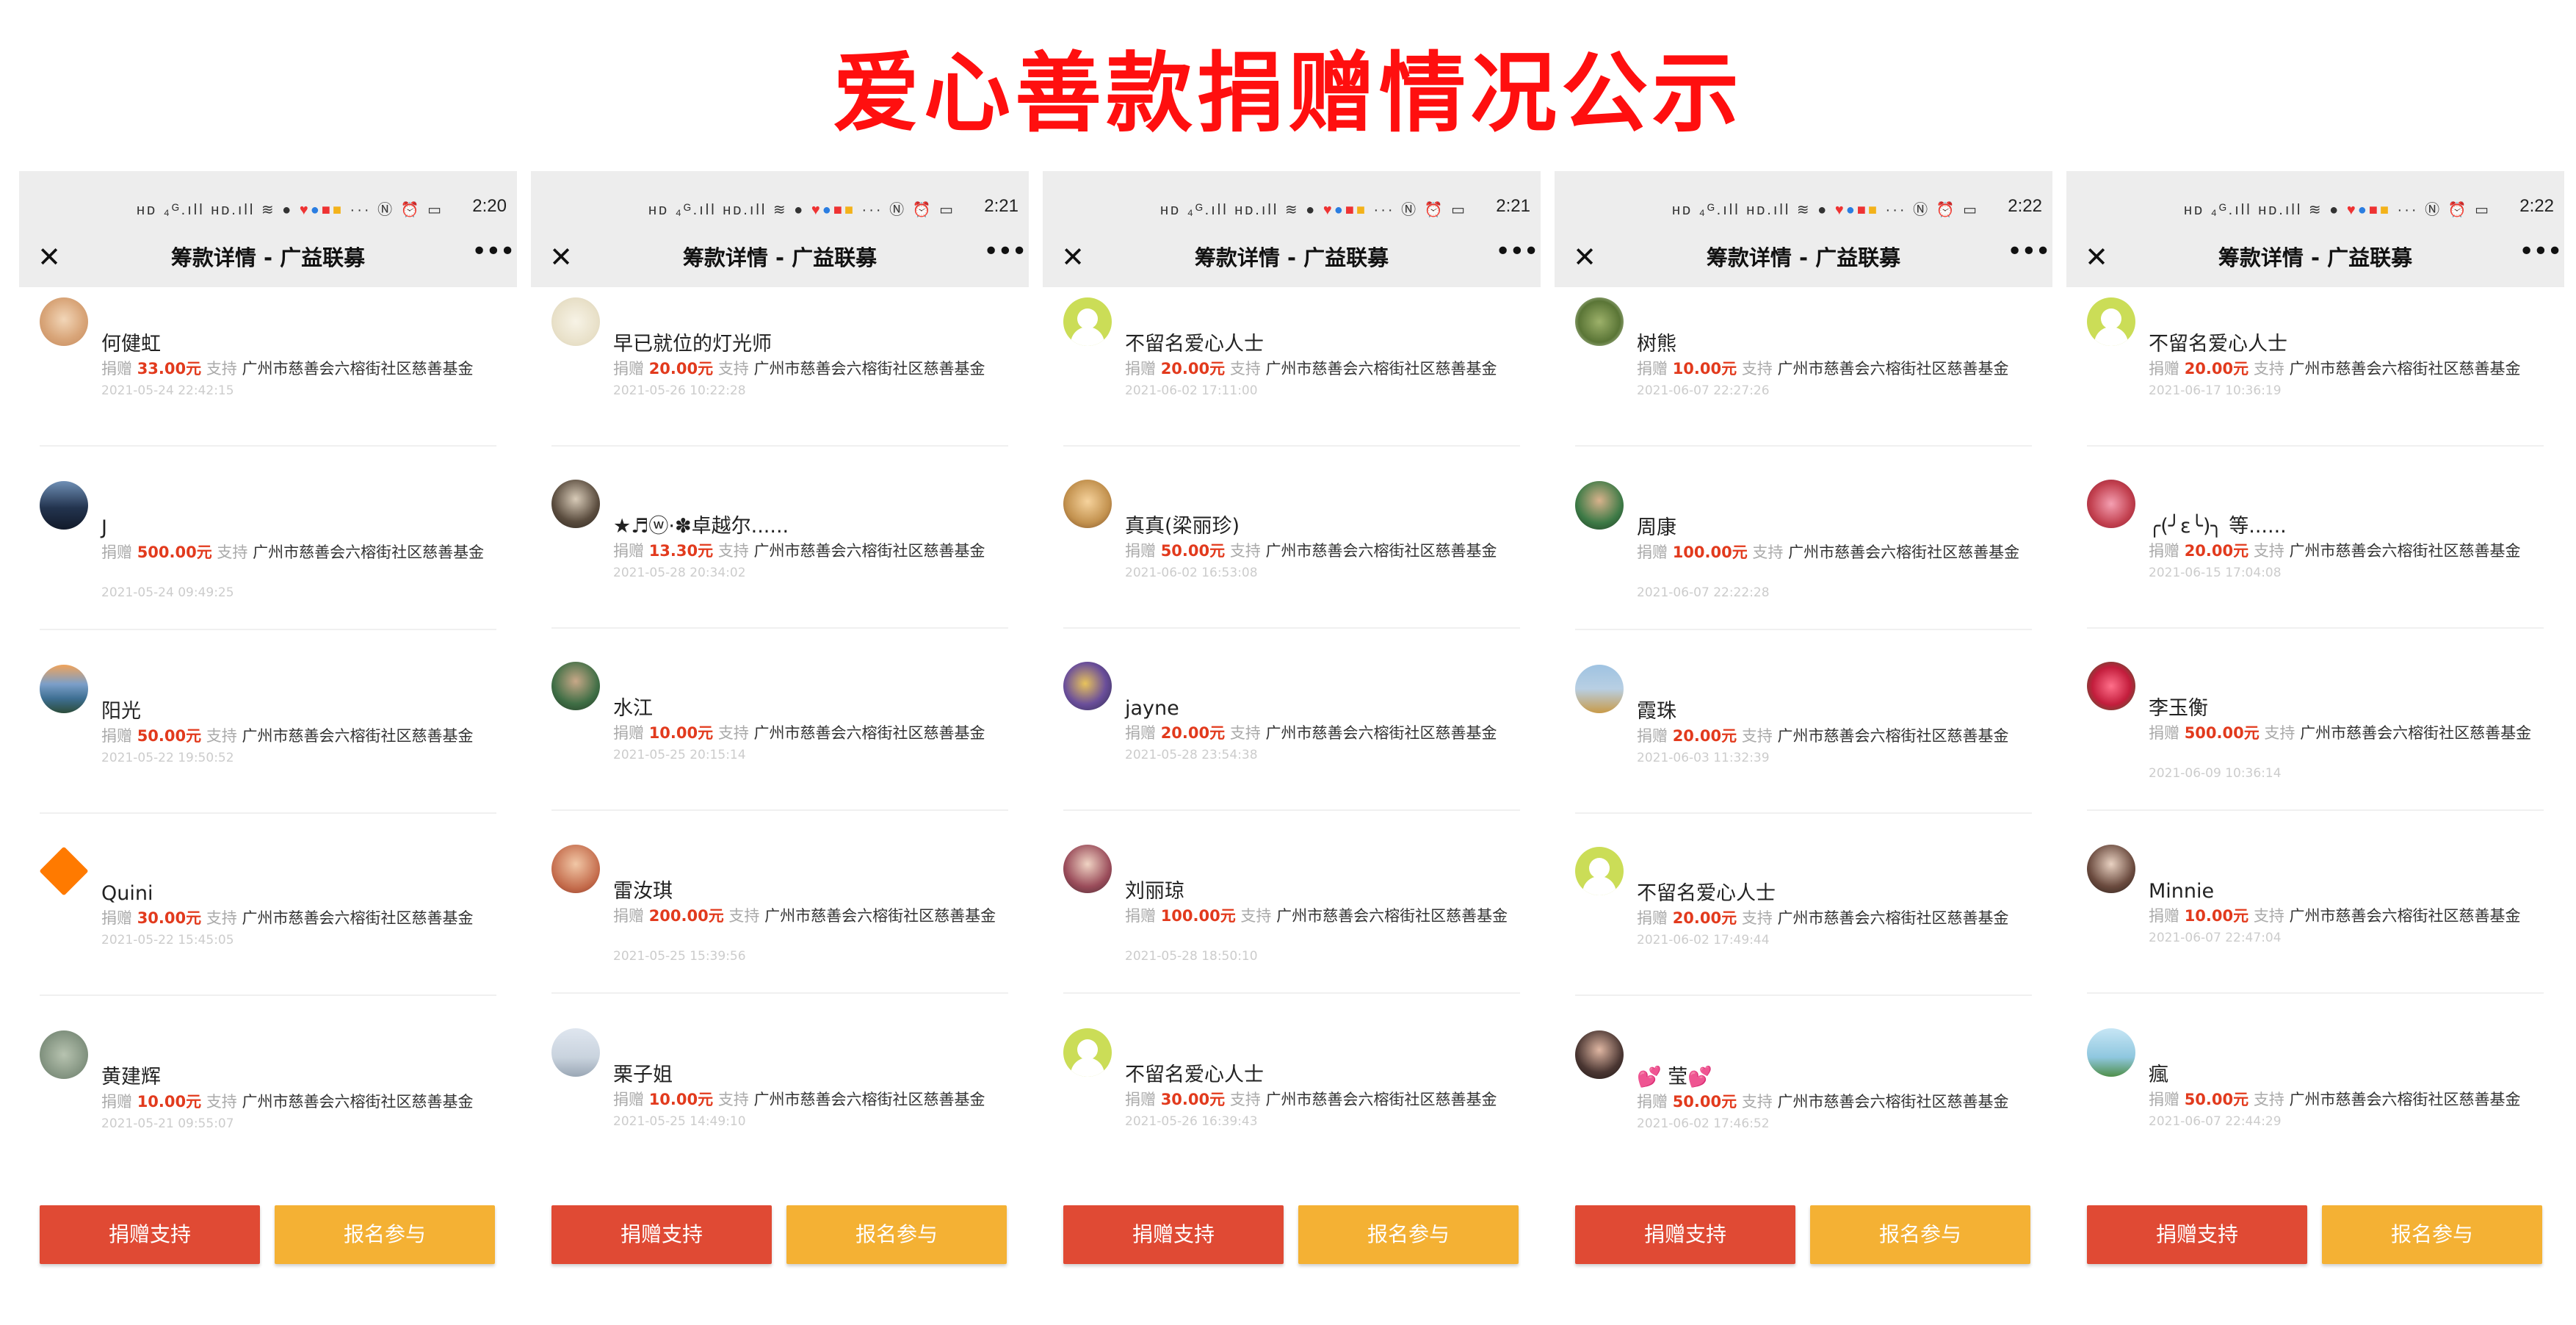 The width and height of the screenshot is (2576, 1325). I want to click on donation-detail: 捐赠 20.00元 支持 广州市慈善会六榕街社区慈善基金, so click(1837, 736).